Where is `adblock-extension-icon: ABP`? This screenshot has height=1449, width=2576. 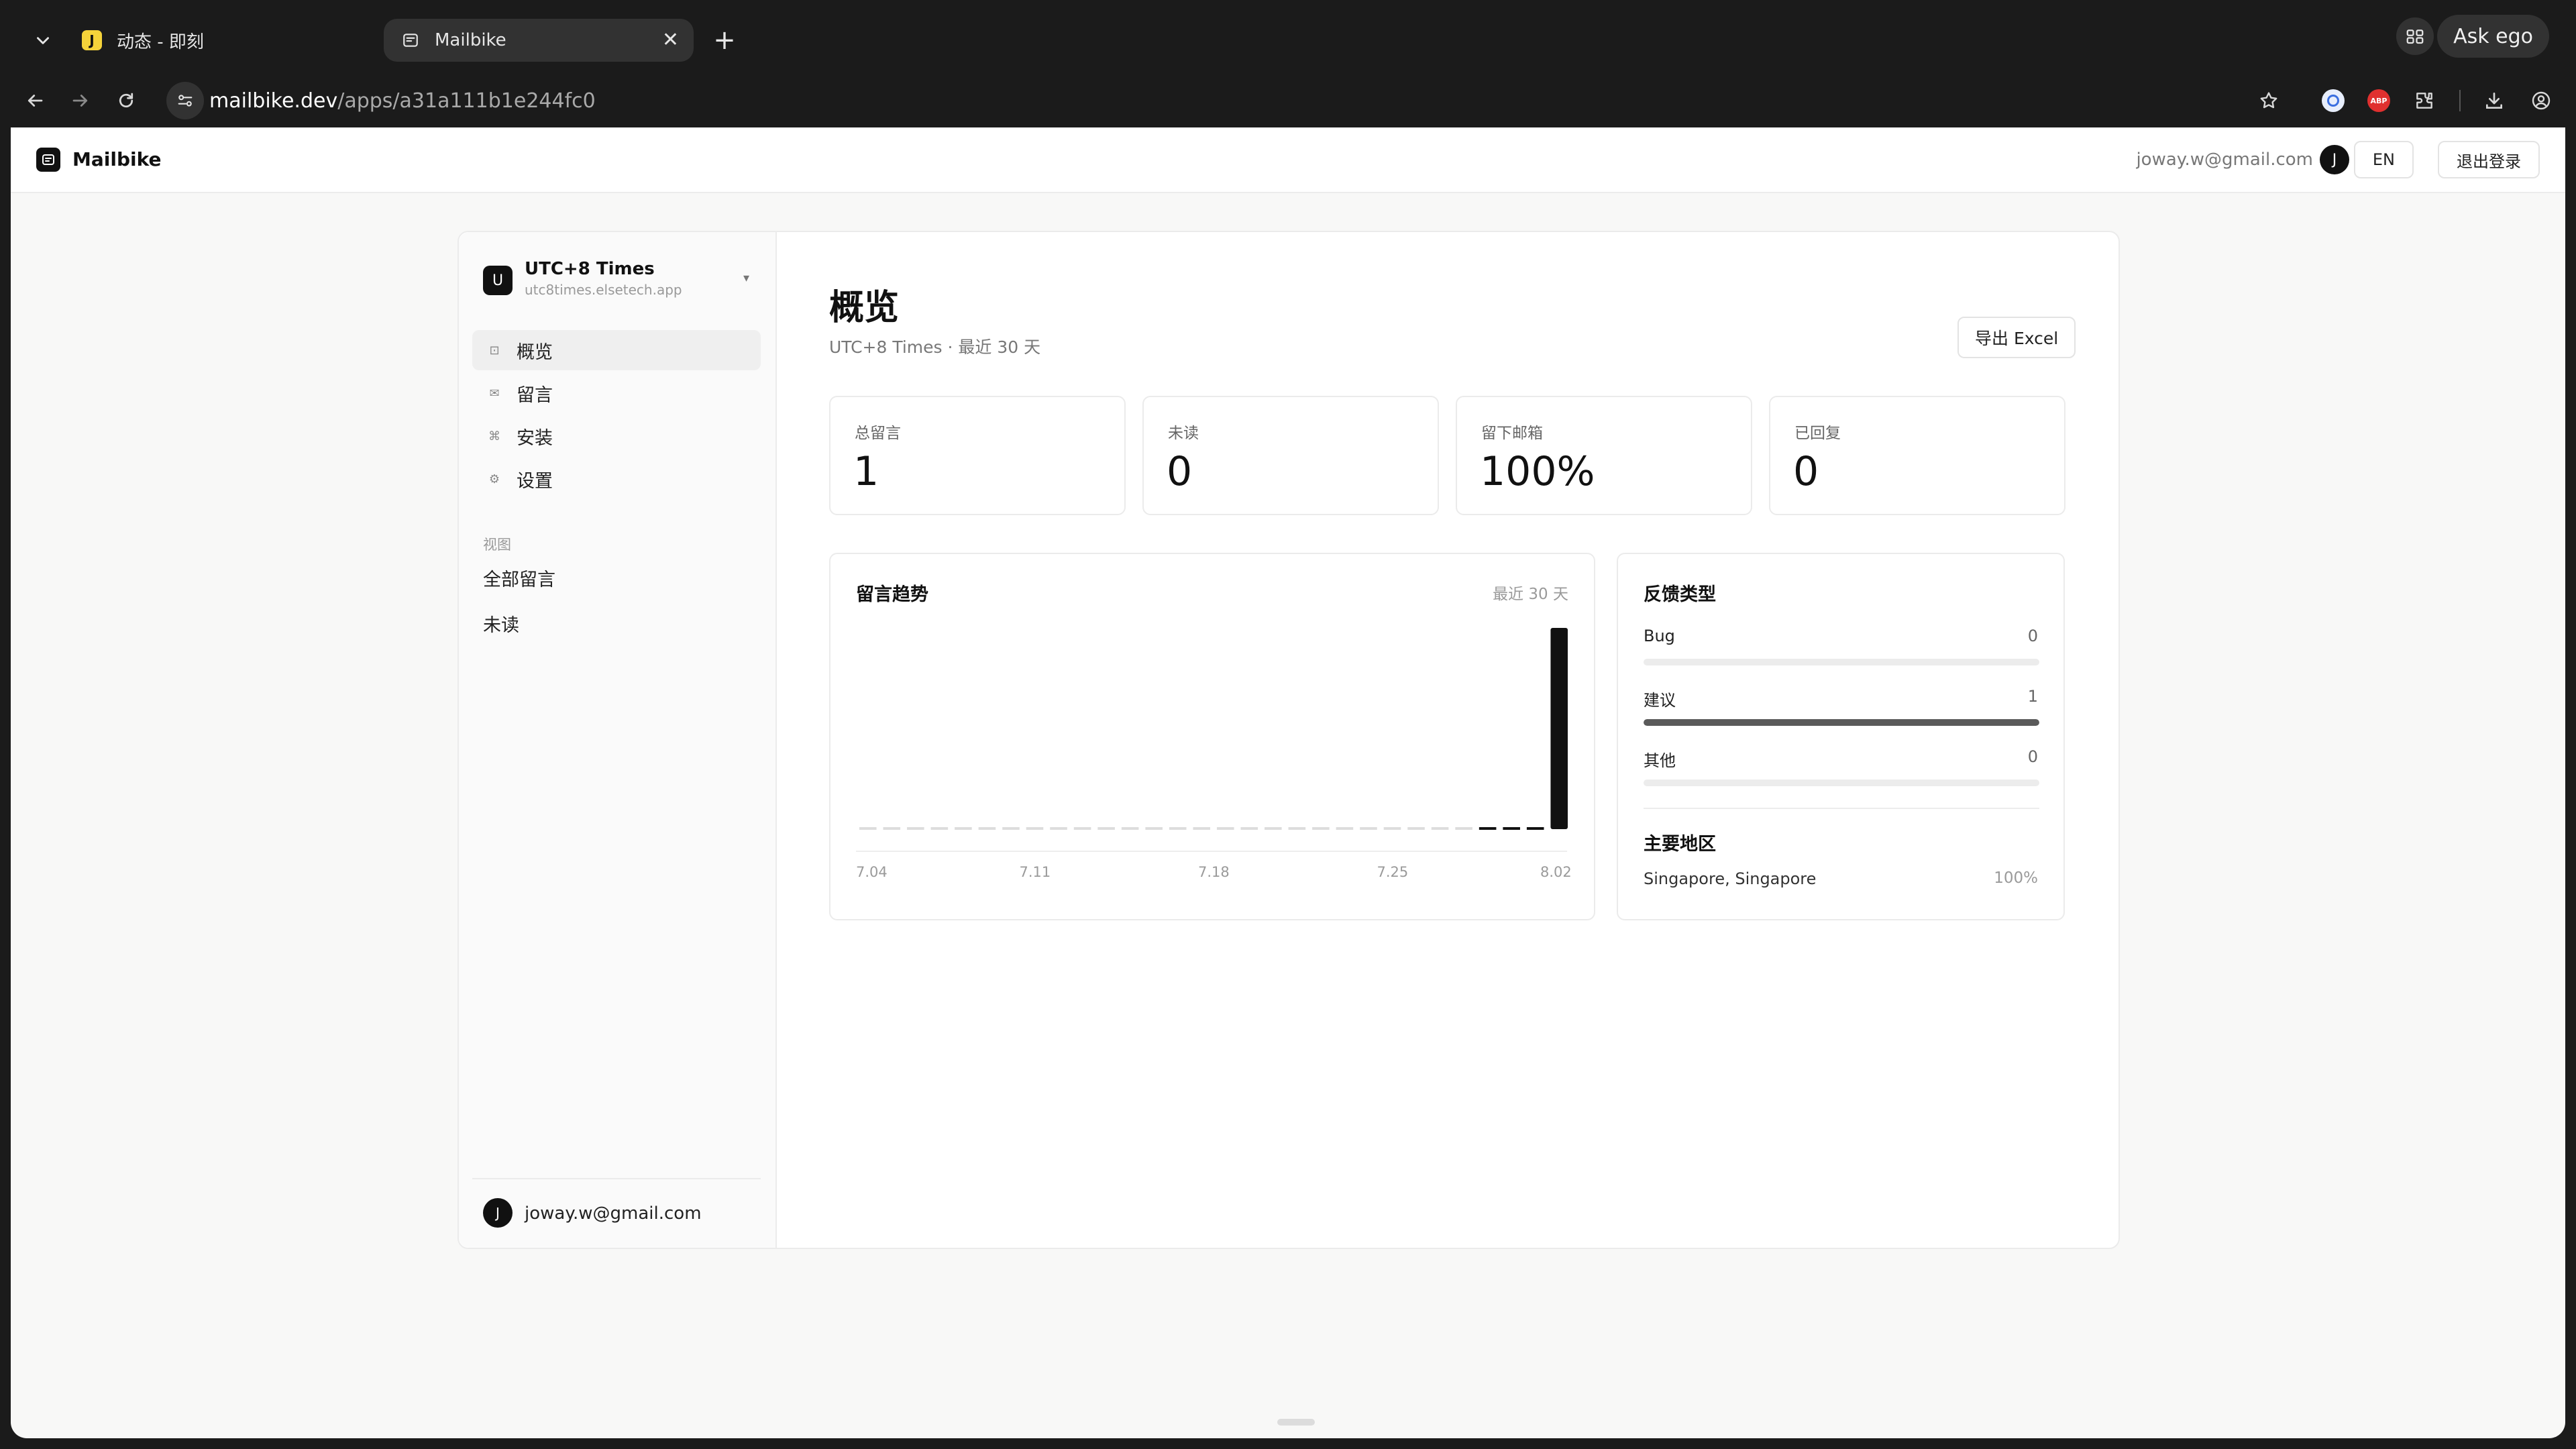
adblock-extension-icon: ABP is located at coordinates (2378, 100).